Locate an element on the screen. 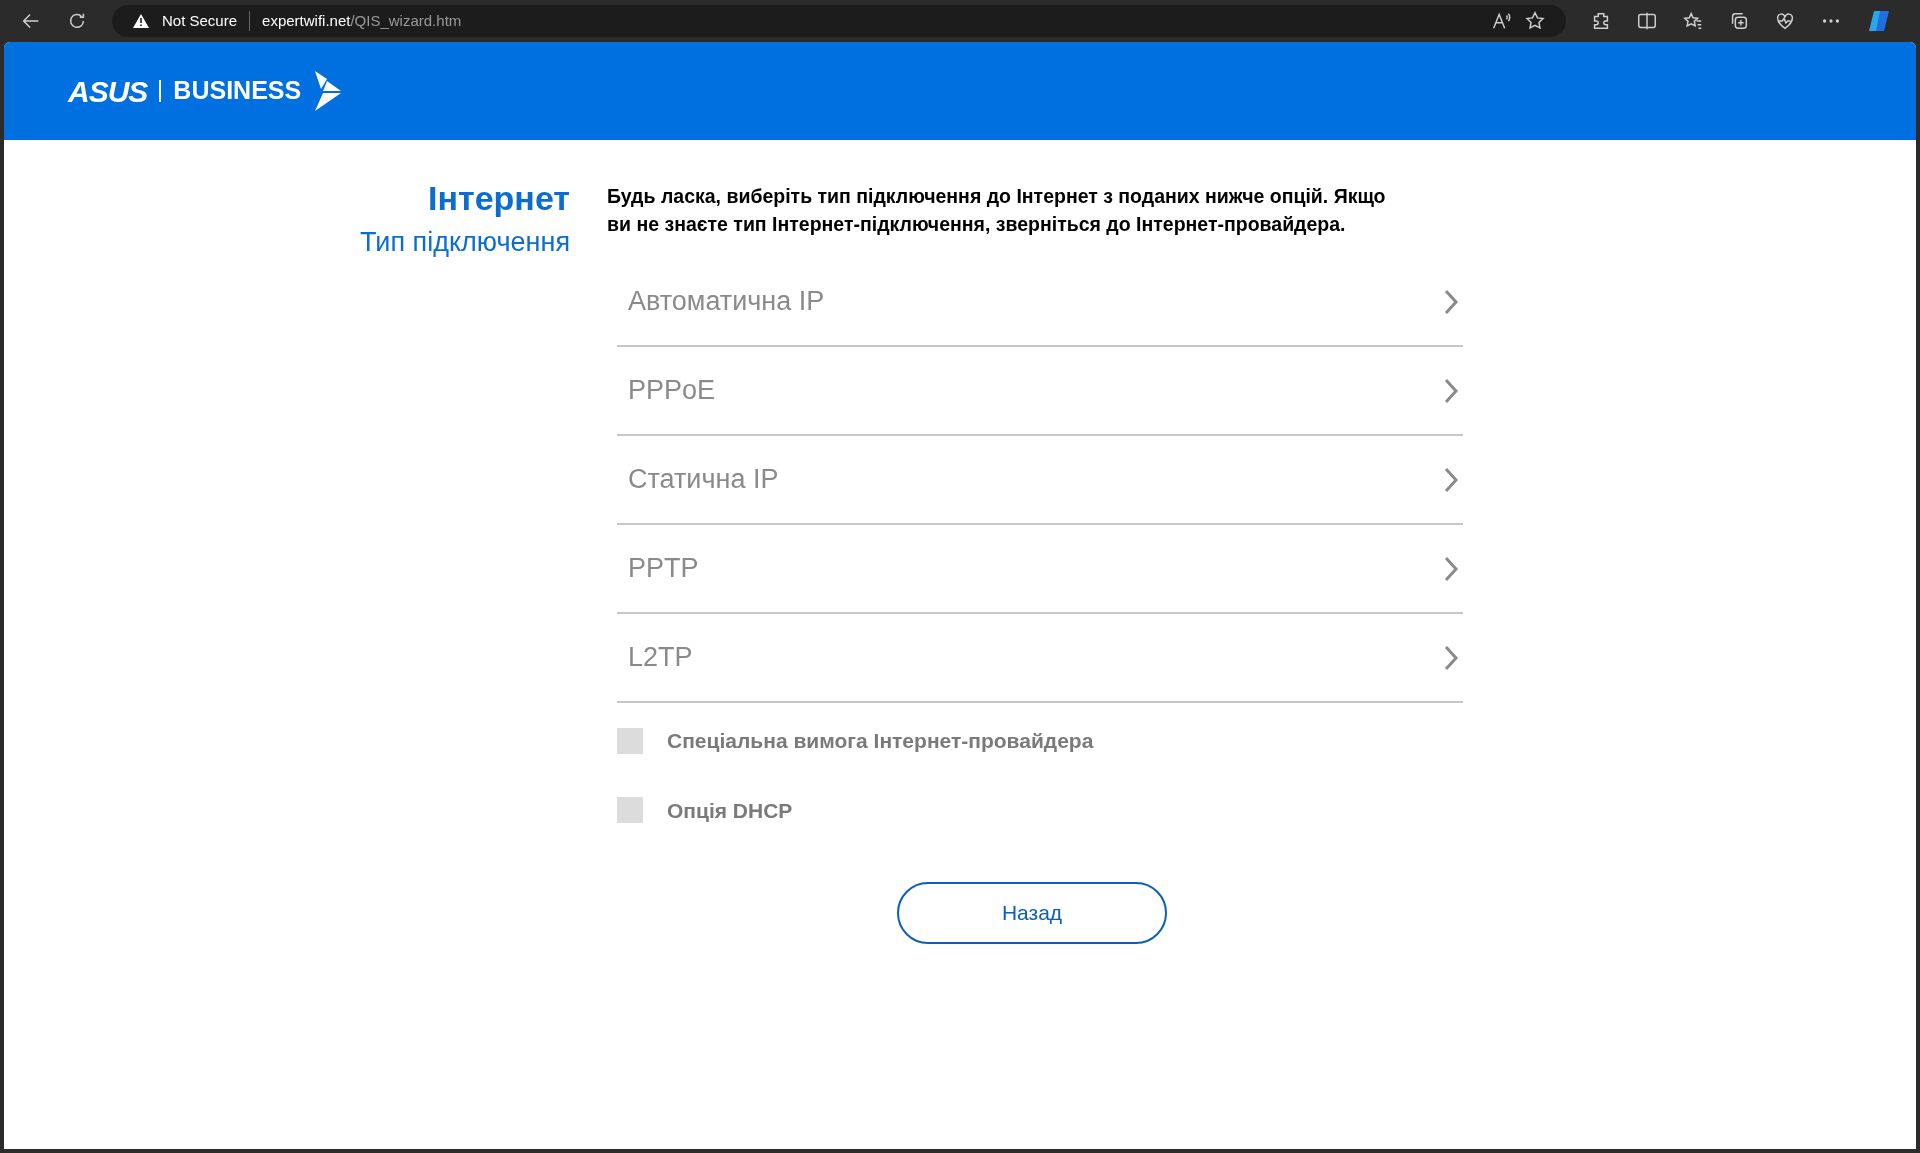  url-text: expertwifi.net/QIS_wizard.htm is located at coordinates (362, 20).